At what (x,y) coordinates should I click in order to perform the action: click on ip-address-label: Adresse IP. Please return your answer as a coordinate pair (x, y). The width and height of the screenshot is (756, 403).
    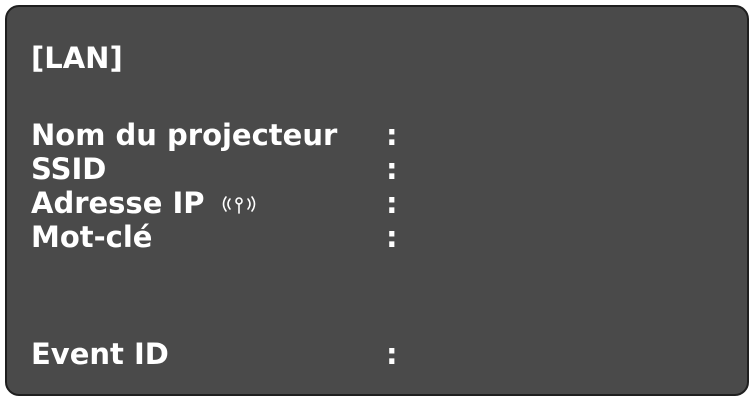
    Looking at the image, I should click on (118, 203).